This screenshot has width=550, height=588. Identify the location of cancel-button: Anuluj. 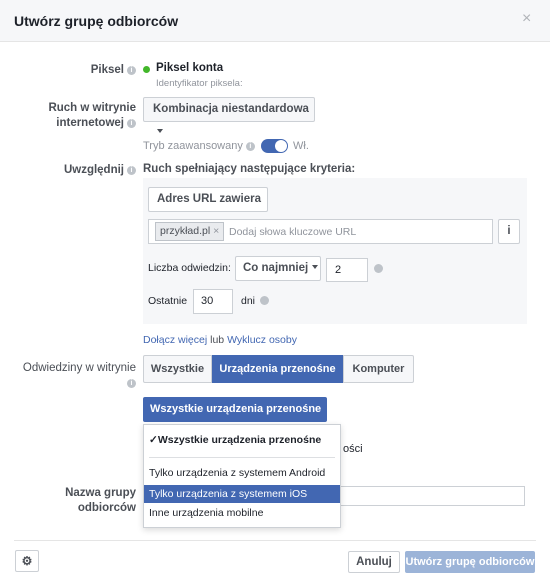
(374, 562).